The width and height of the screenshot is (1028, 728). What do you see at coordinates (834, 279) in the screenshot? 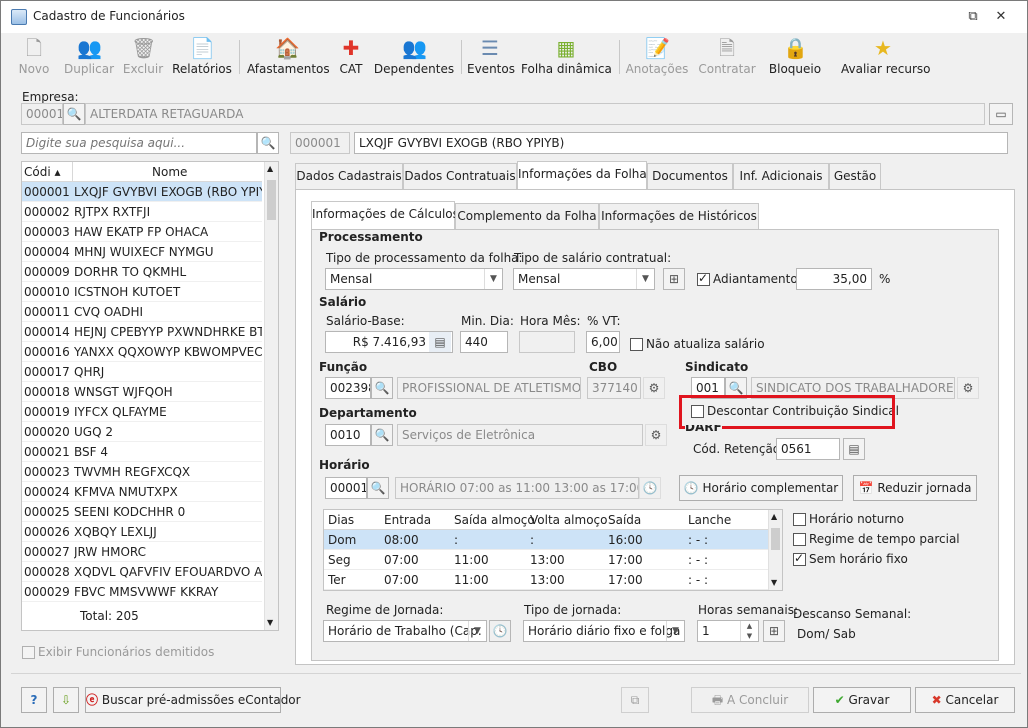
I see `adiantamento-field: 35,00` at bounding box center [834, 279].